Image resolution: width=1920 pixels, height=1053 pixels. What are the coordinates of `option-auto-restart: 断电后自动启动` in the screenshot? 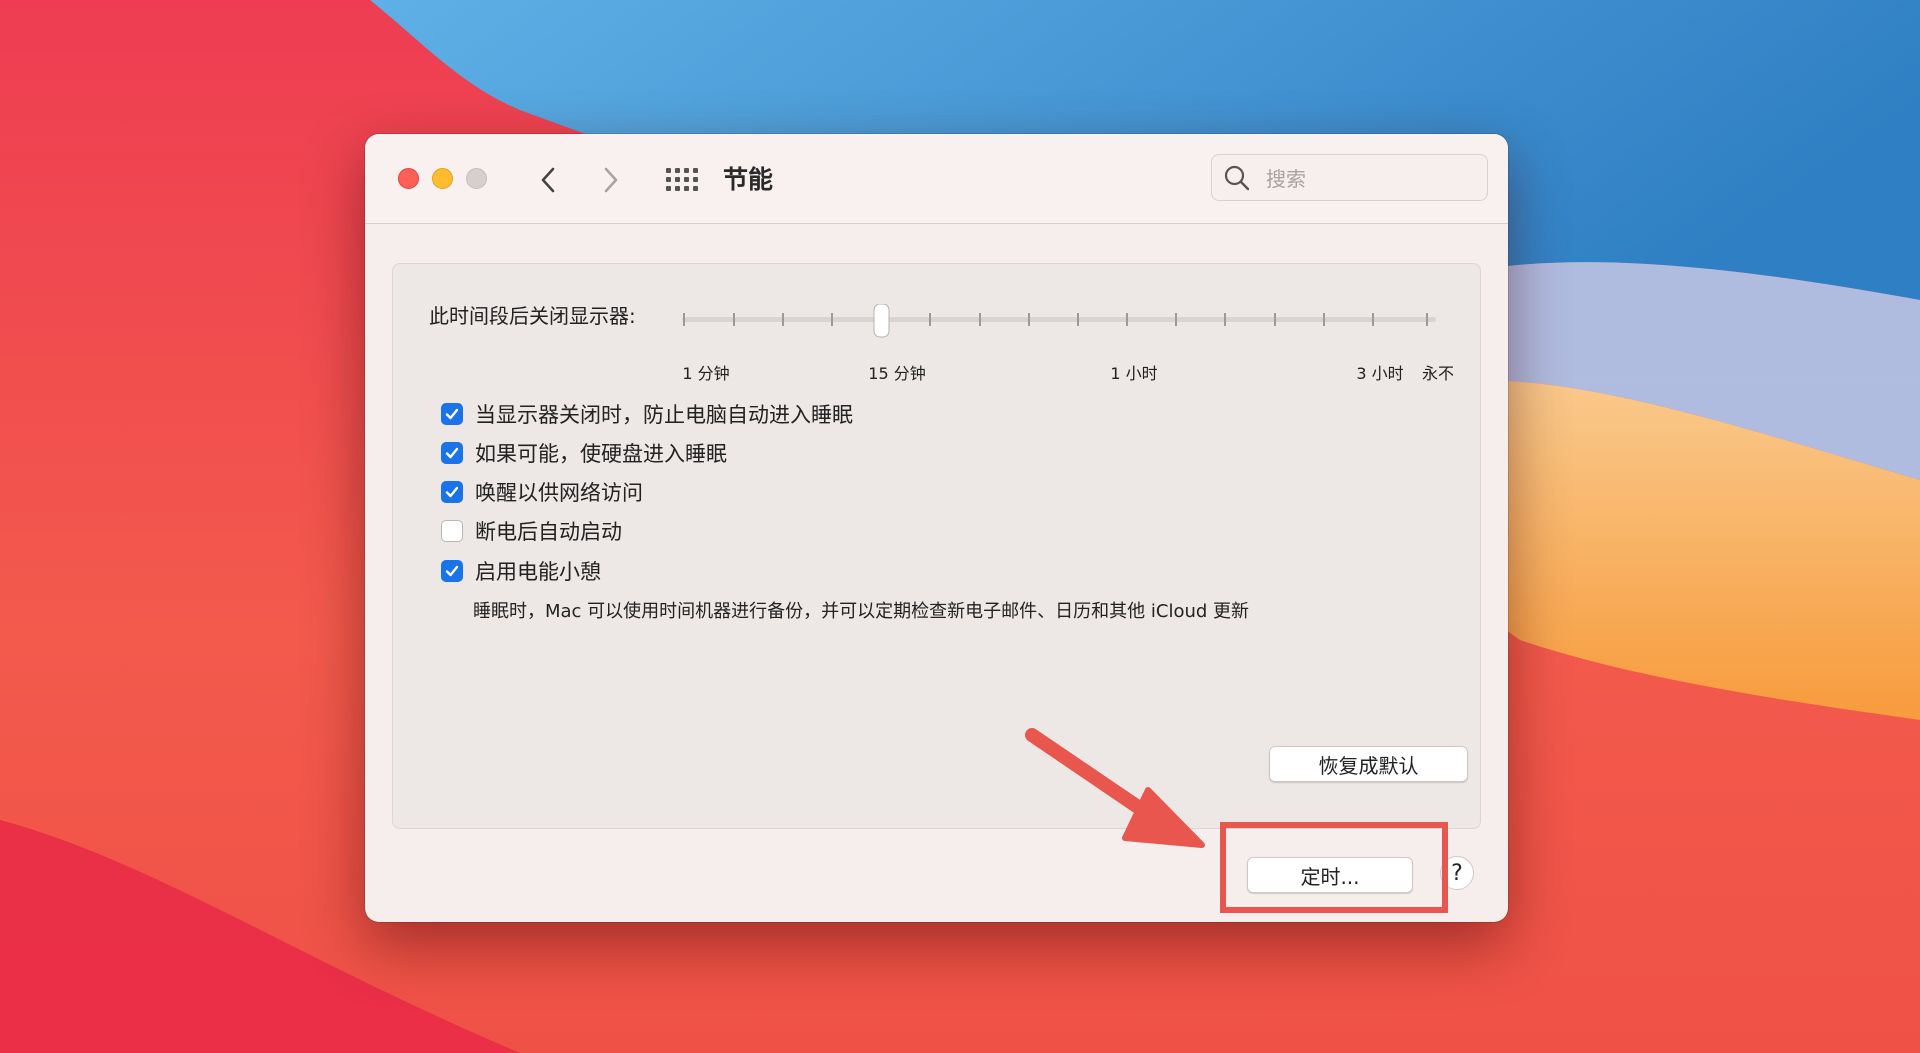 It's located at (531, 531).